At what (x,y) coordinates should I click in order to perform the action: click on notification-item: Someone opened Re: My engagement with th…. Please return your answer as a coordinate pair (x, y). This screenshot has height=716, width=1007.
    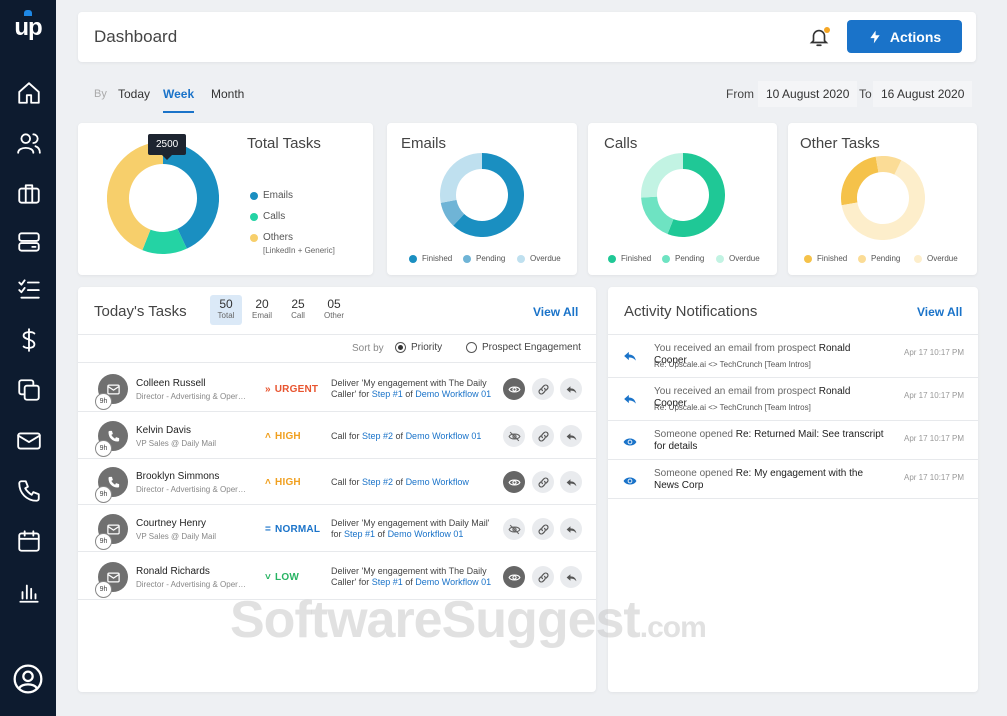
    Looking at the image, I should click on (793, 479).